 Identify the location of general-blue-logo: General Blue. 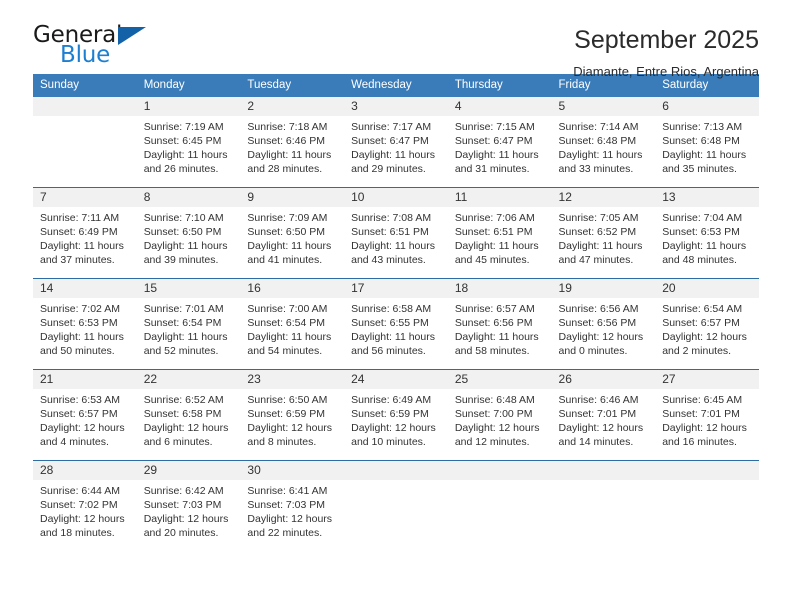
(90, 47).